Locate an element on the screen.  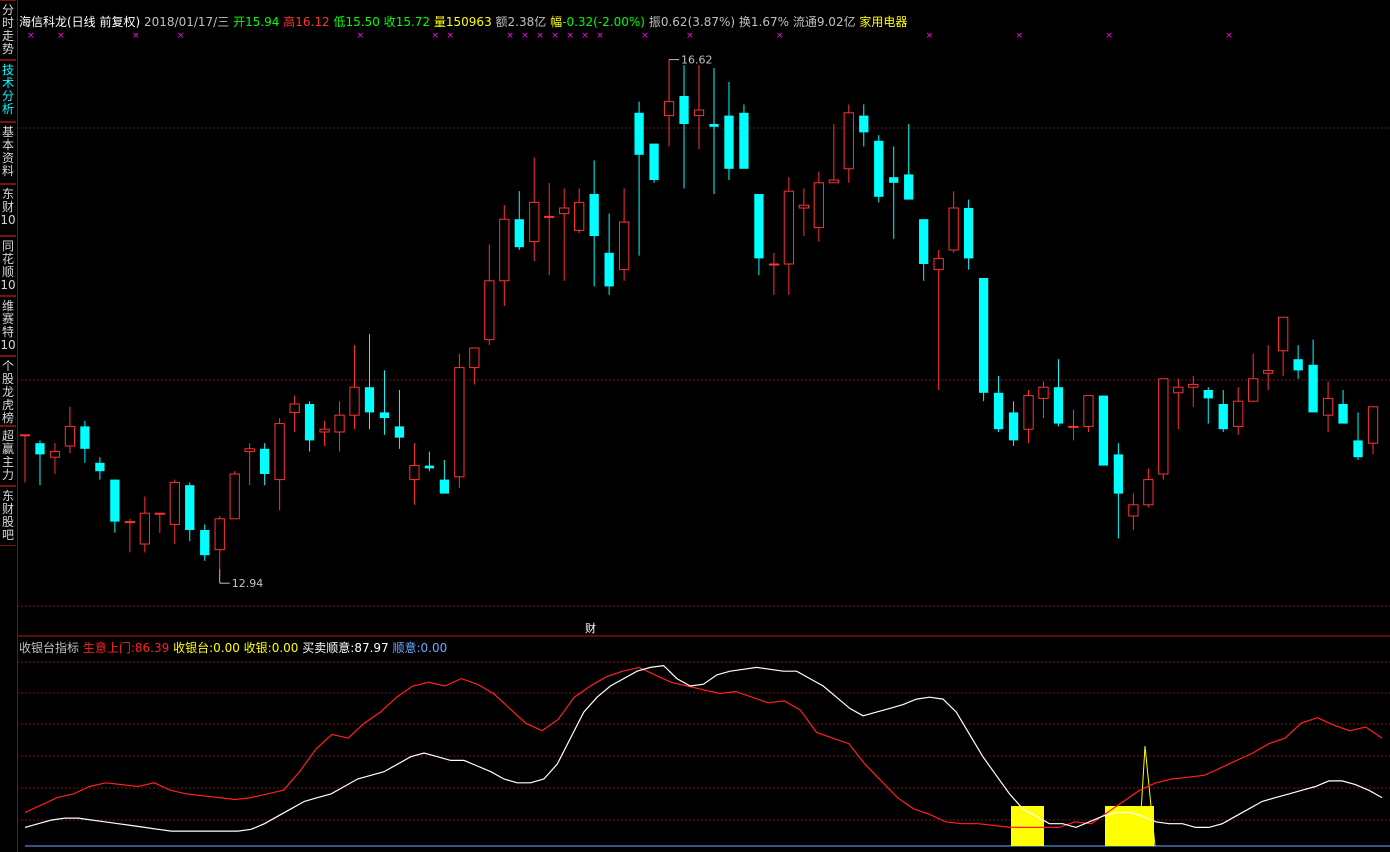
sidebar-tab-6: 个股龙虎榜 is located at coordinates (8, 391).